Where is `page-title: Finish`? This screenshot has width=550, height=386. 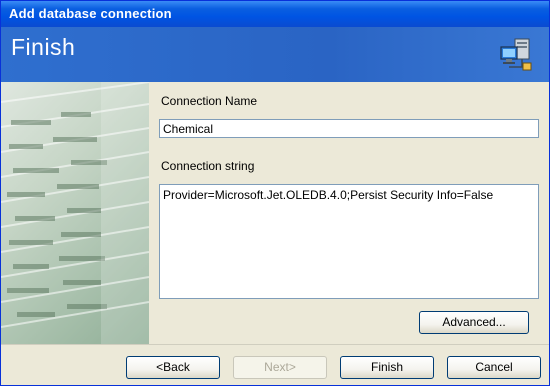
page-title: Finish is located at coordinates (43, 47).